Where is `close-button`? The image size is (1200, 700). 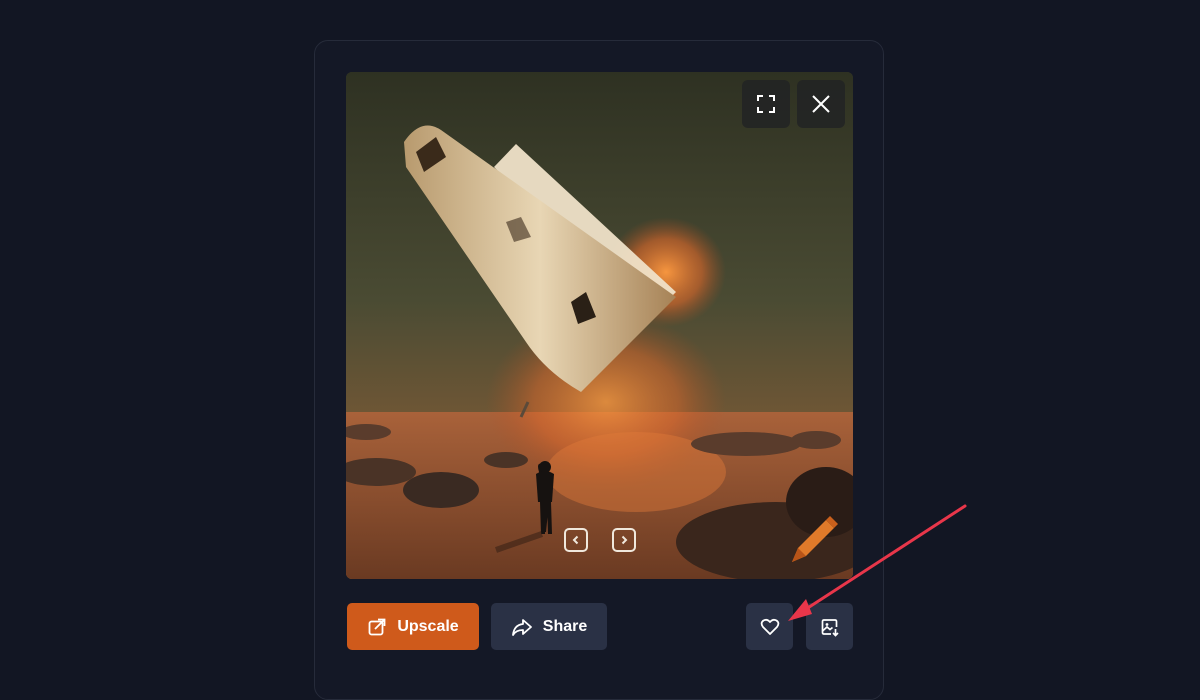
close-button is located at coordinates (821, 104).